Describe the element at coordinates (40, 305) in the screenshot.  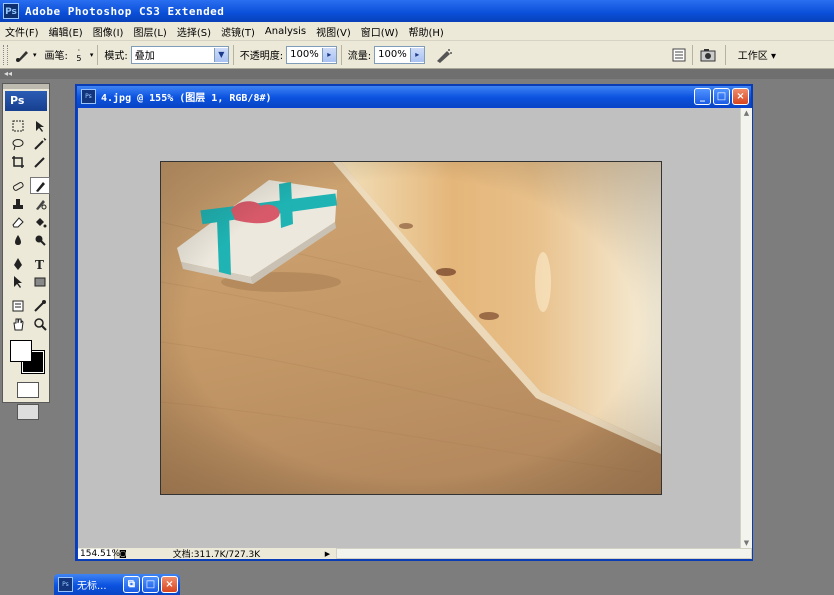
I see `eyedropper-tool-icon` at that location.